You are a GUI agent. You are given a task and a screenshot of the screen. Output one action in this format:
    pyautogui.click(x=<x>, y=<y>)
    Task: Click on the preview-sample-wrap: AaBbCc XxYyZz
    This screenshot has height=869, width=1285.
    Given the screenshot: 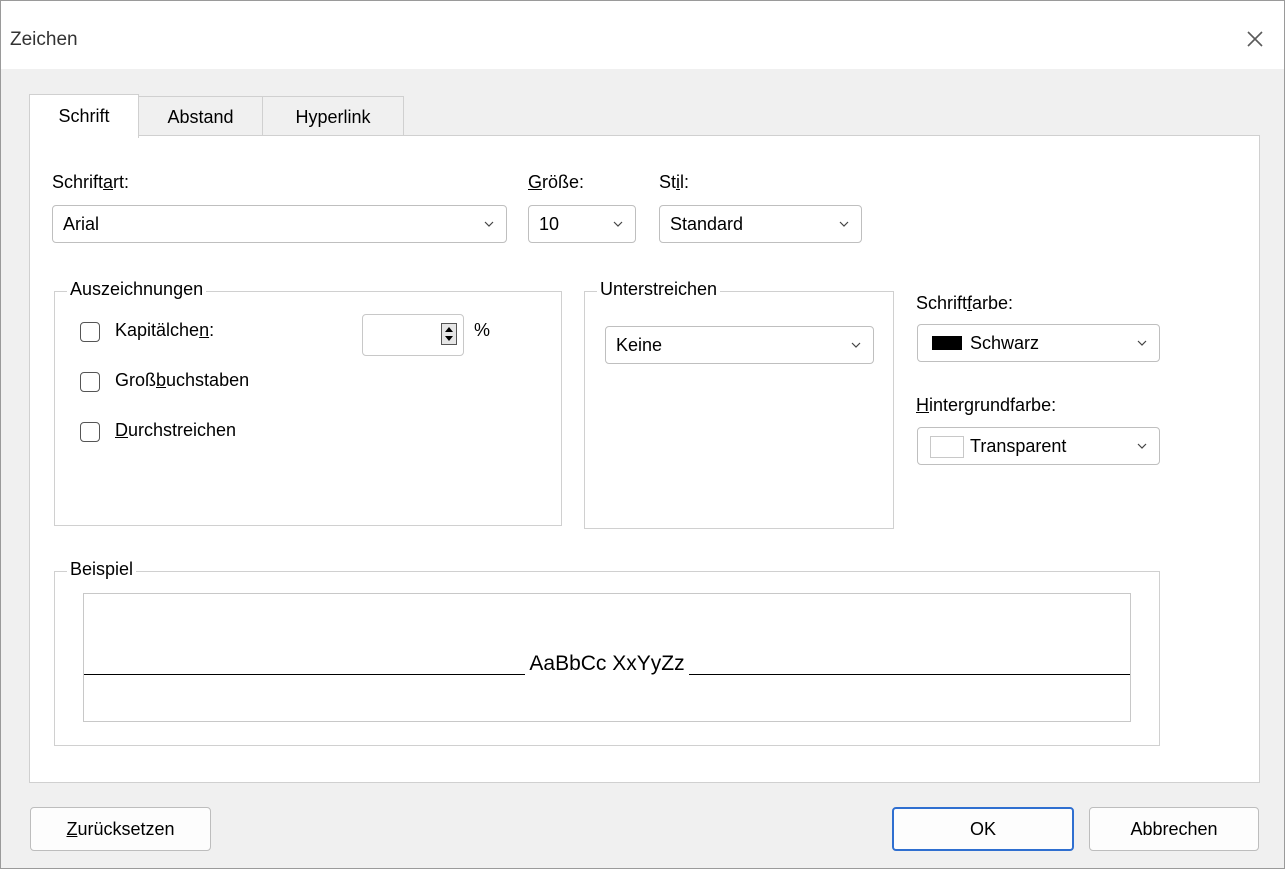 What is the action you would take?
    pyautogui.click(x=607, y=664)
    